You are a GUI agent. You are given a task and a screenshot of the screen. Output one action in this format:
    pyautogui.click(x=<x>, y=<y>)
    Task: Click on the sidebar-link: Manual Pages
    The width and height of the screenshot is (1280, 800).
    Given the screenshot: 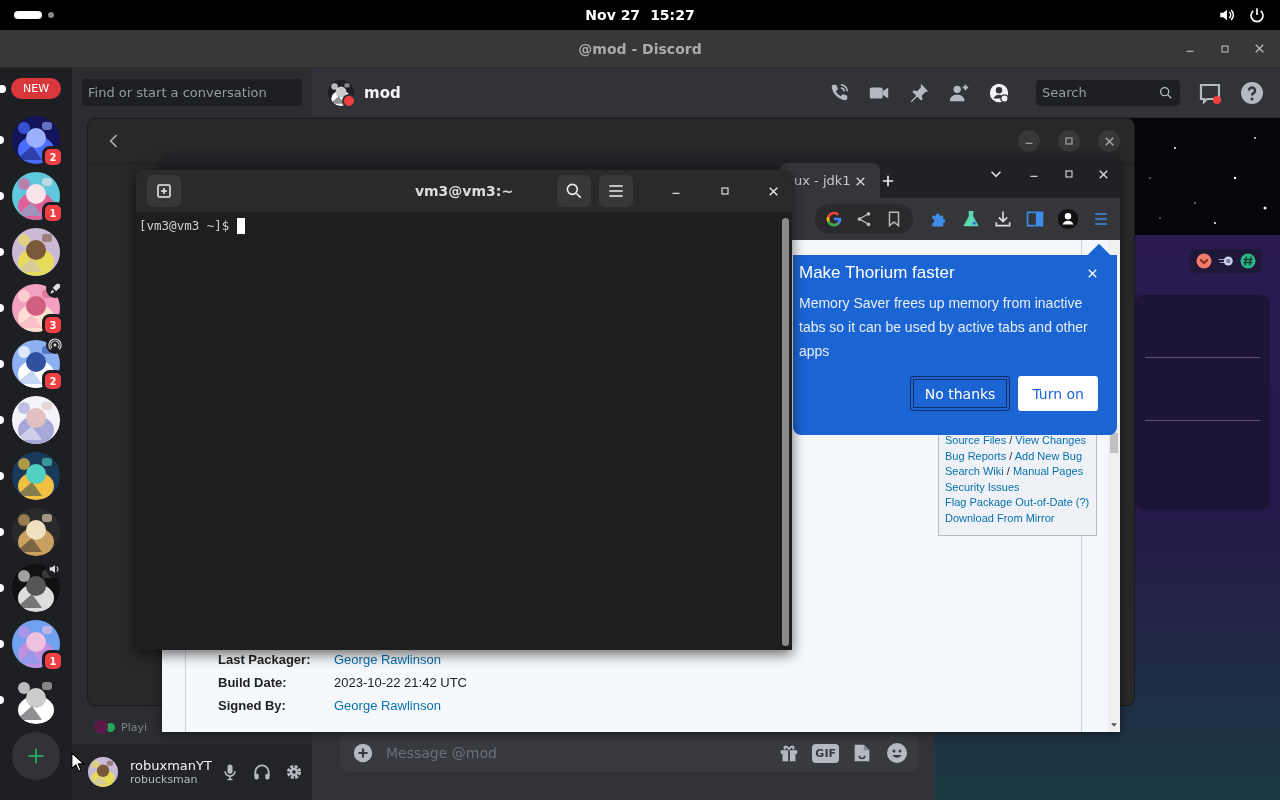 What is the action you would take?
    pyautogui.click(x=1048, y=471)
    